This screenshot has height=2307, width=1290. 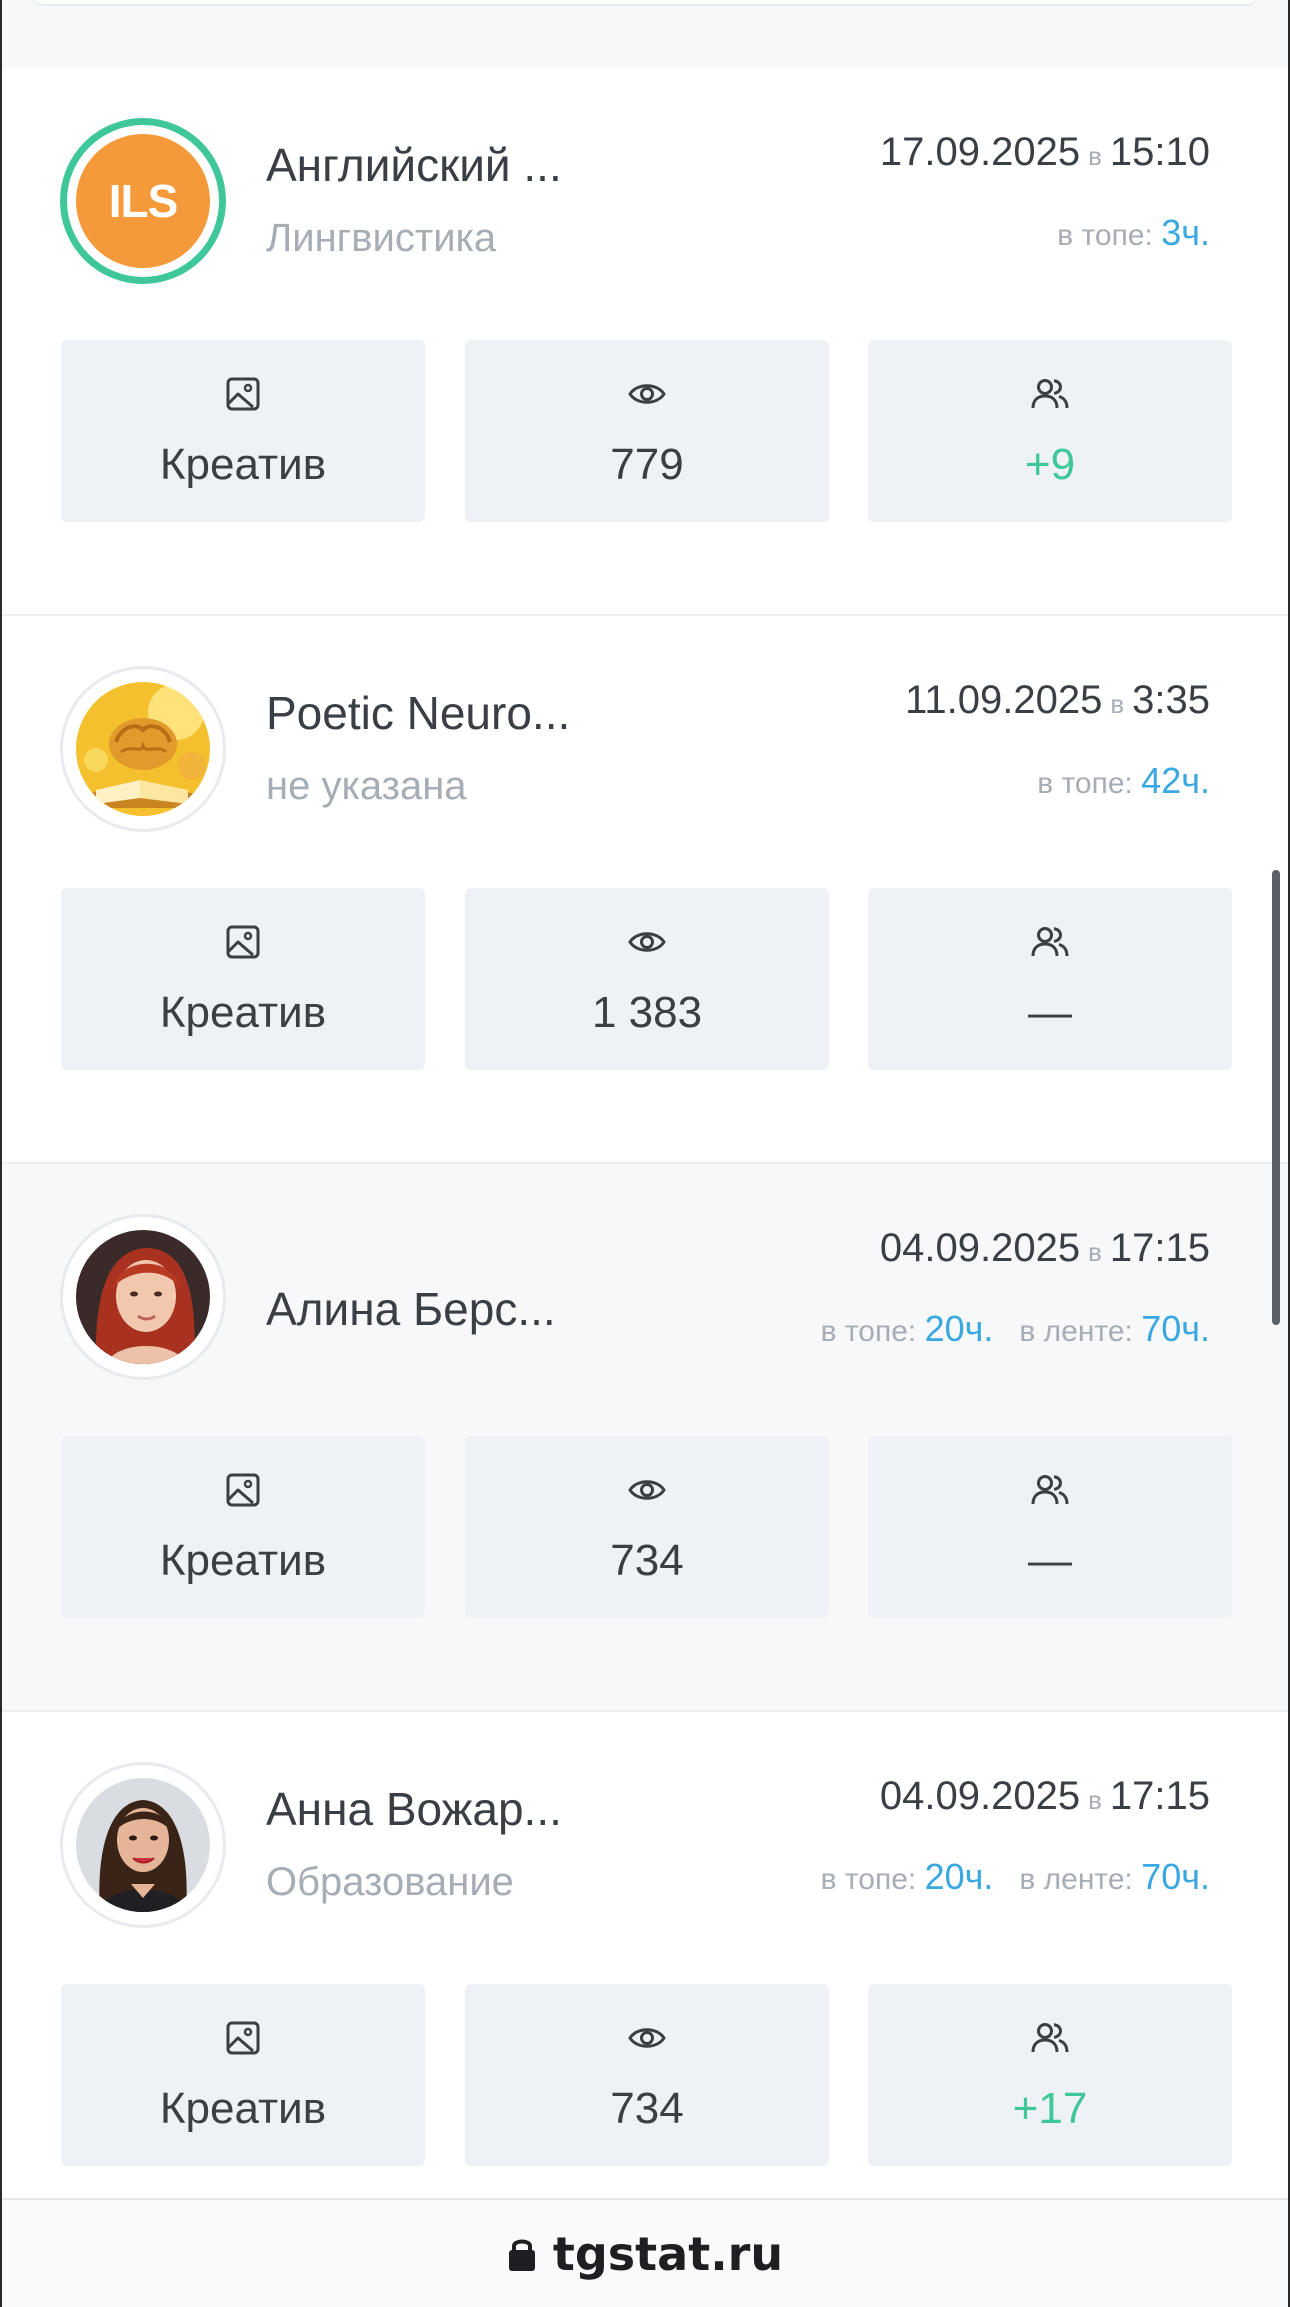 I want to click on top-duration: 3ч., so click(x=1185, y=232).